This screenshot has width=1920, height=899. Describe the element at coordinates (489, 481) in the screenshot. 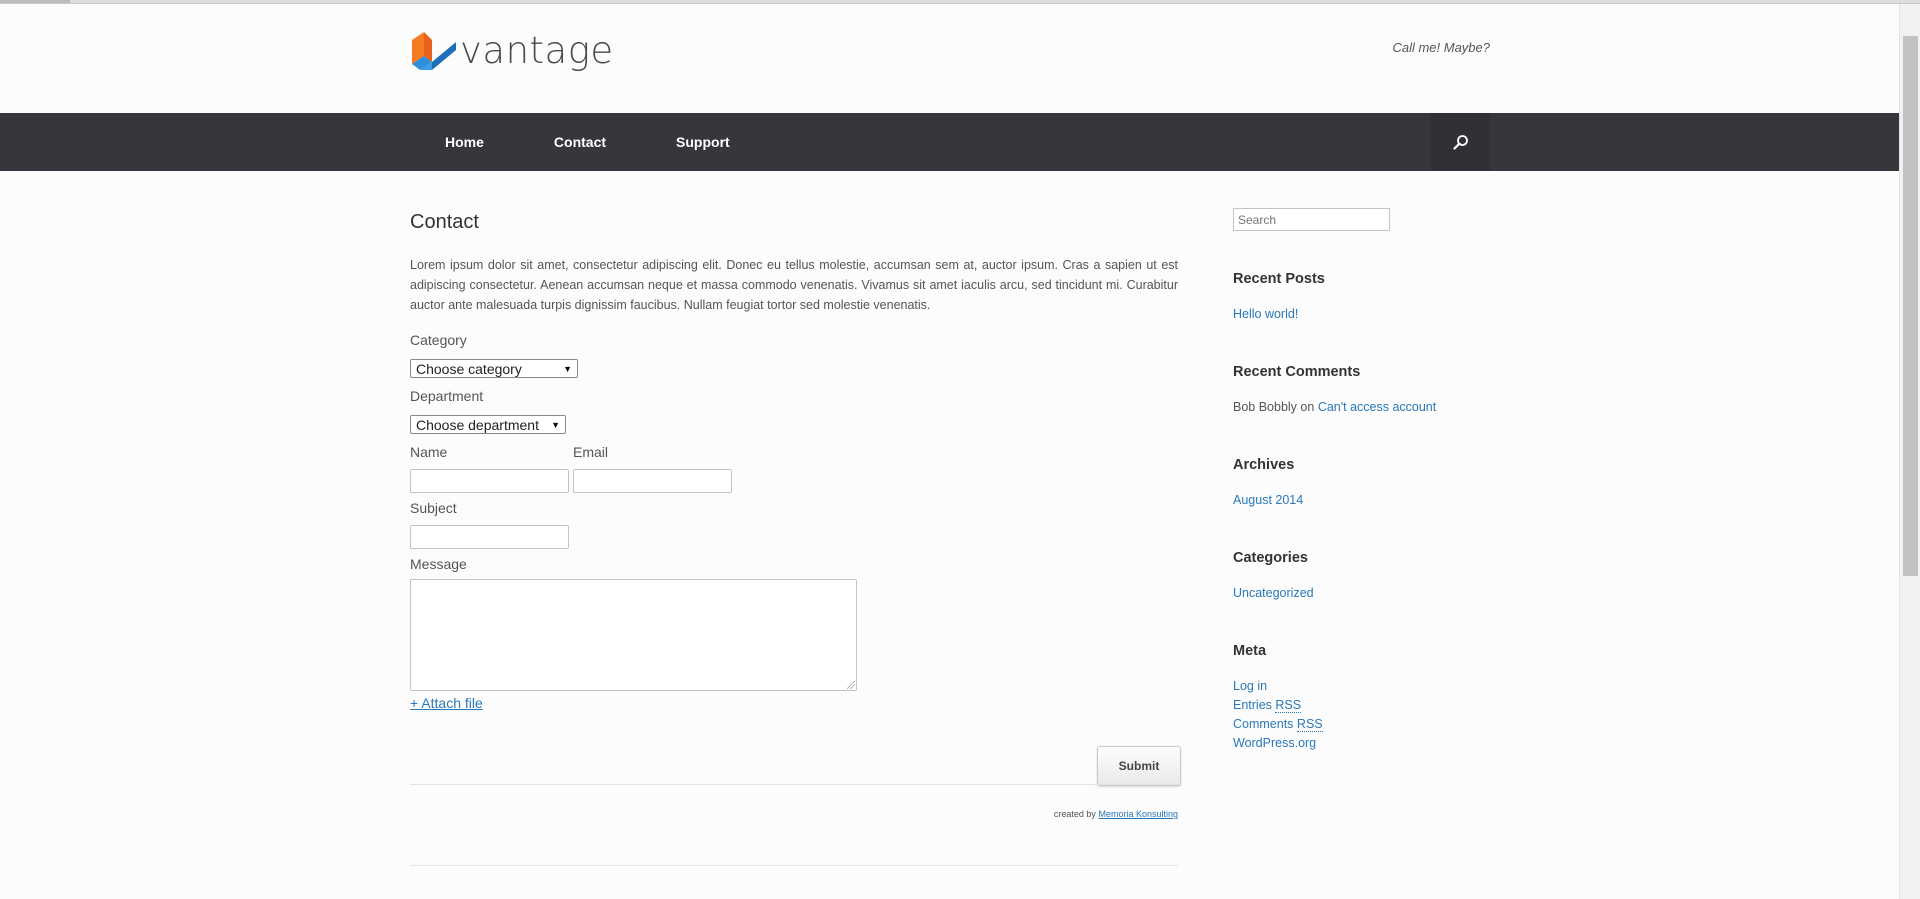

I see `name-input` at that location.